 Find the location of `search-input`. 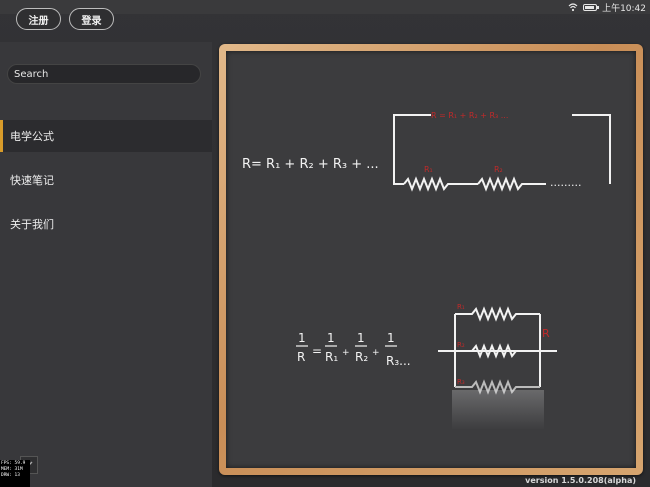

search-input is located at coordinates (104, 74).